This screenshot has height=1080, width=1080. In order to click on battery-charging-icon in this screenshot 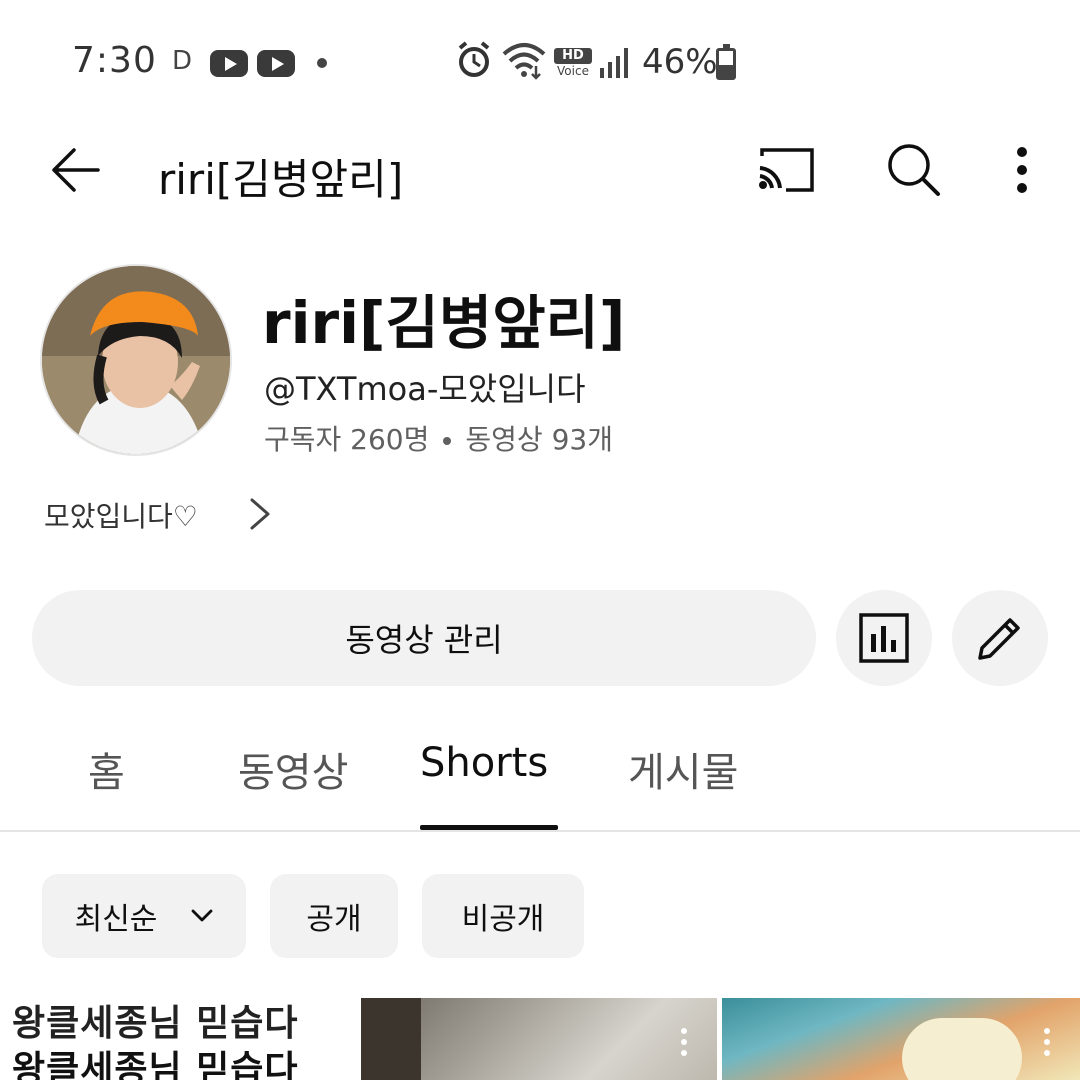, I will do `click(726, 62)`.